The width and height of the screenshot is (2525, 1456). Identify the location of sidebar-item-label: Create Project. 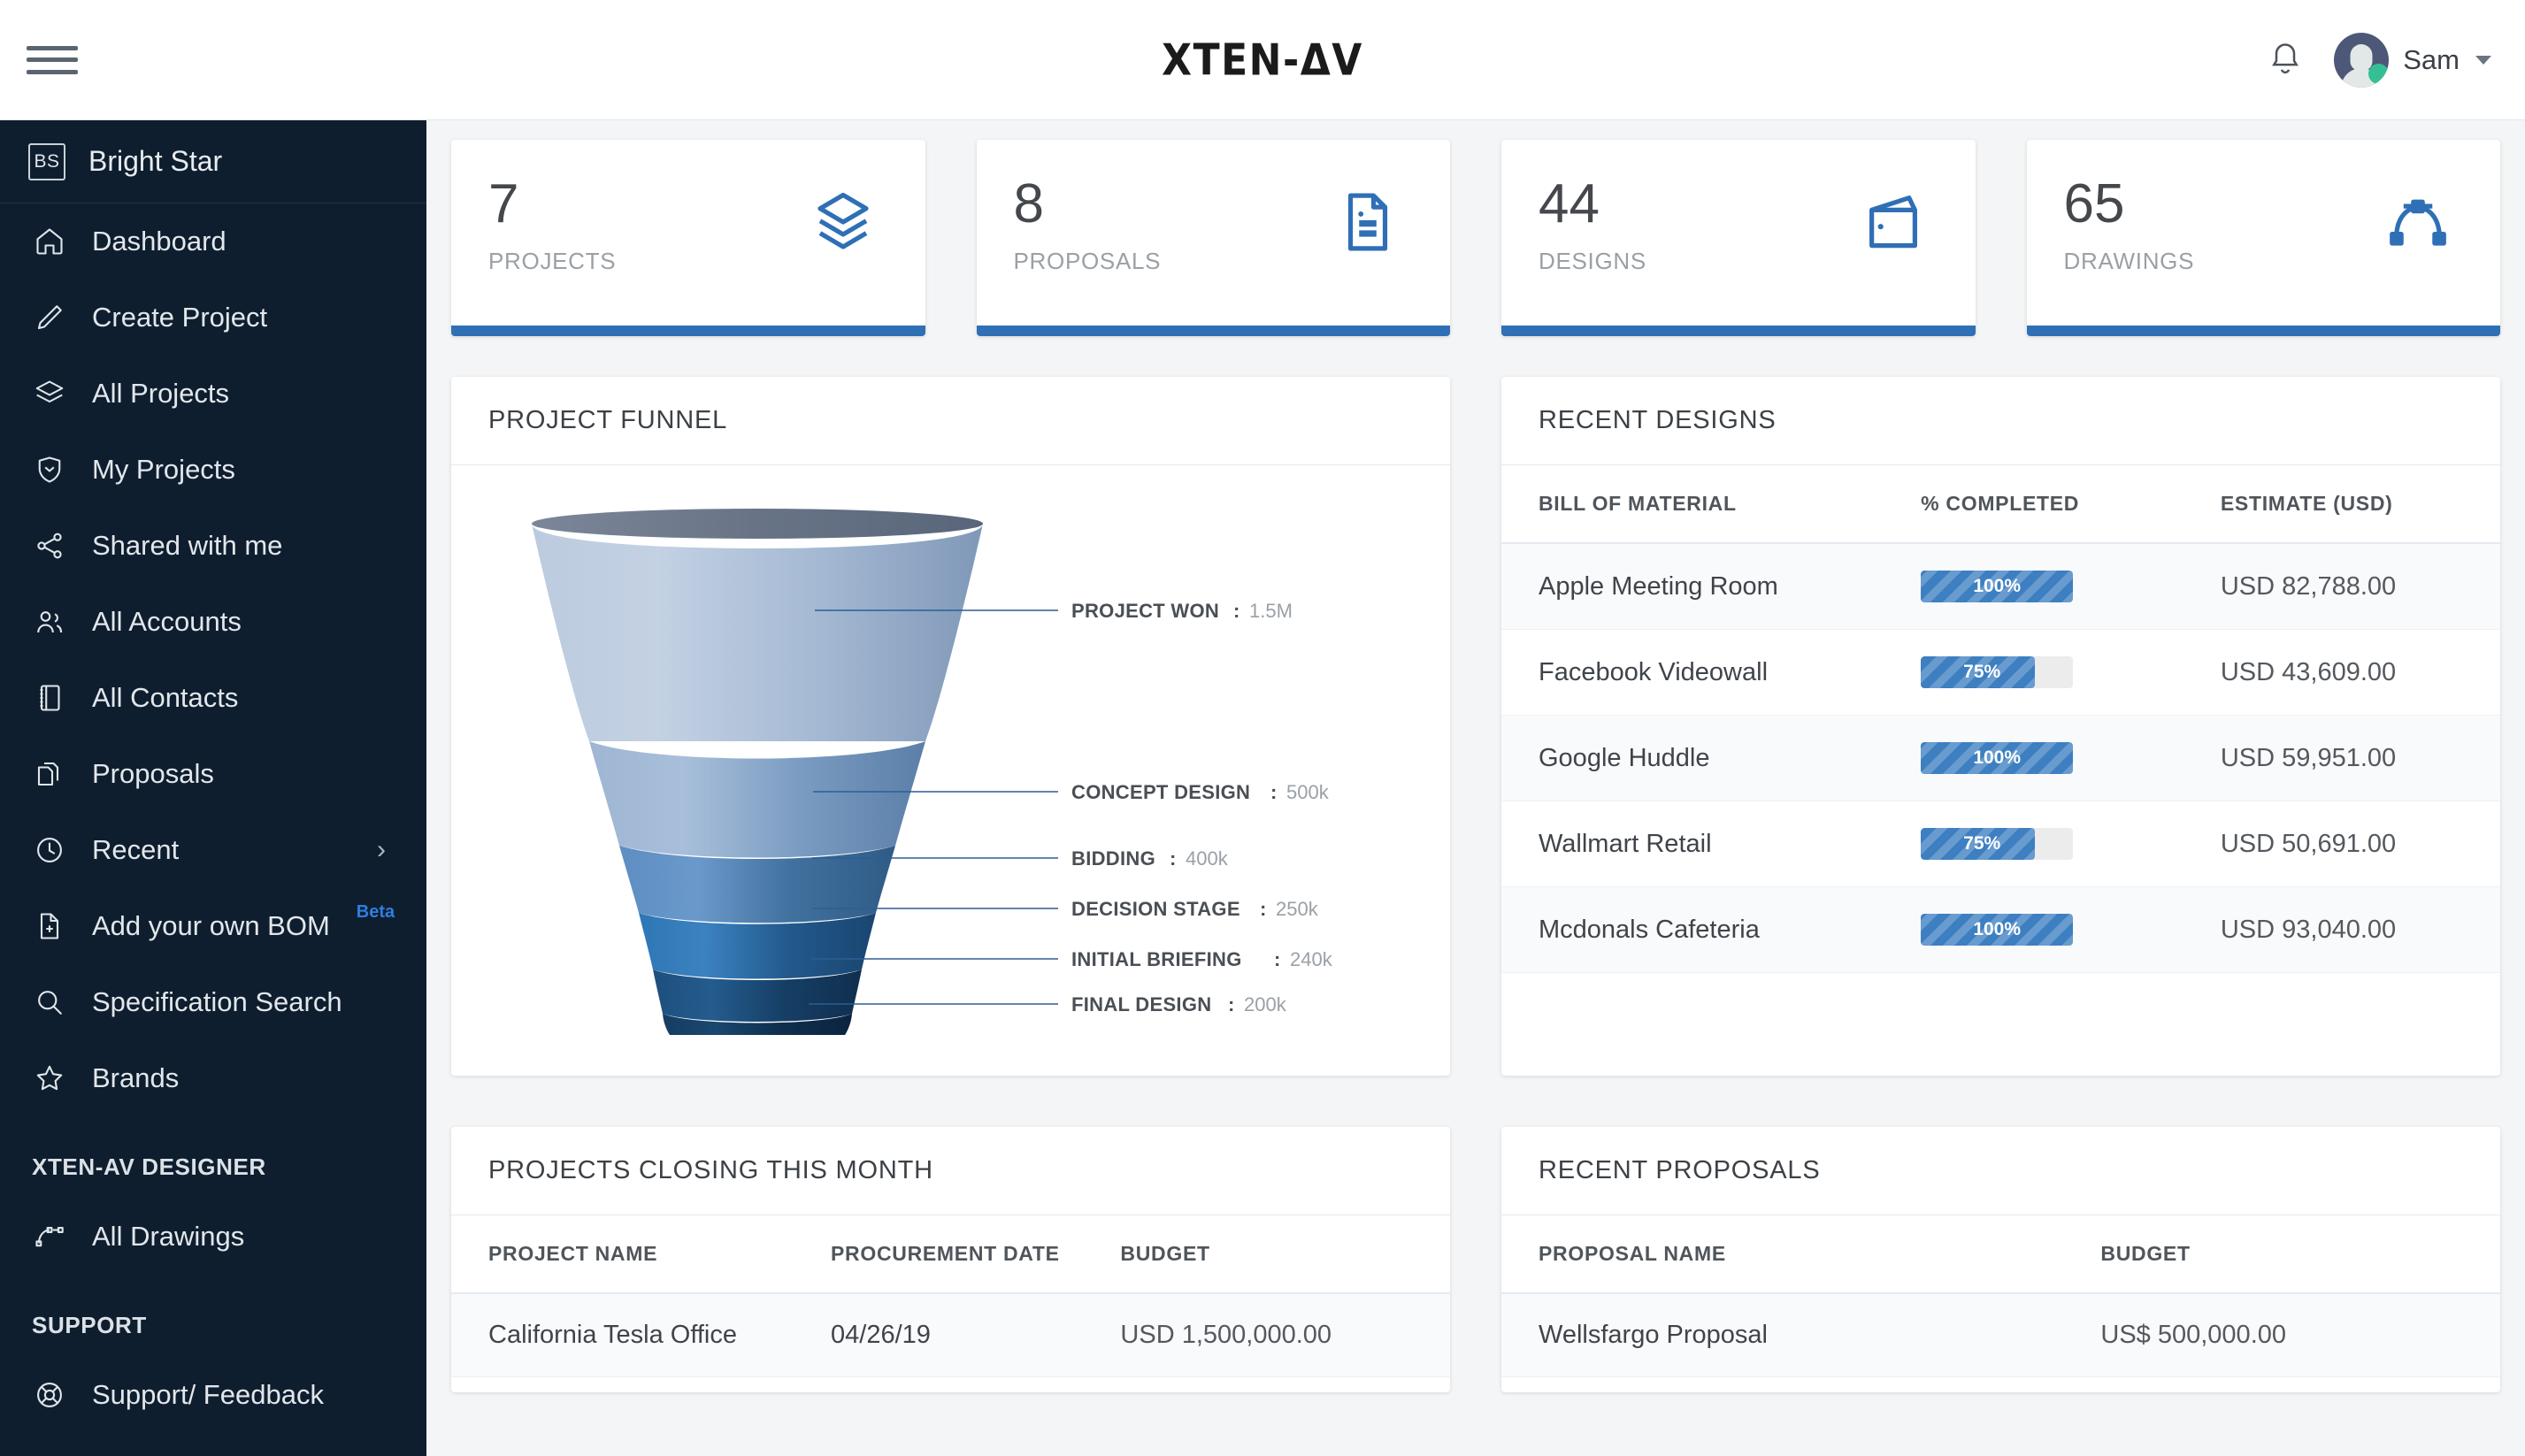
(180, 317).